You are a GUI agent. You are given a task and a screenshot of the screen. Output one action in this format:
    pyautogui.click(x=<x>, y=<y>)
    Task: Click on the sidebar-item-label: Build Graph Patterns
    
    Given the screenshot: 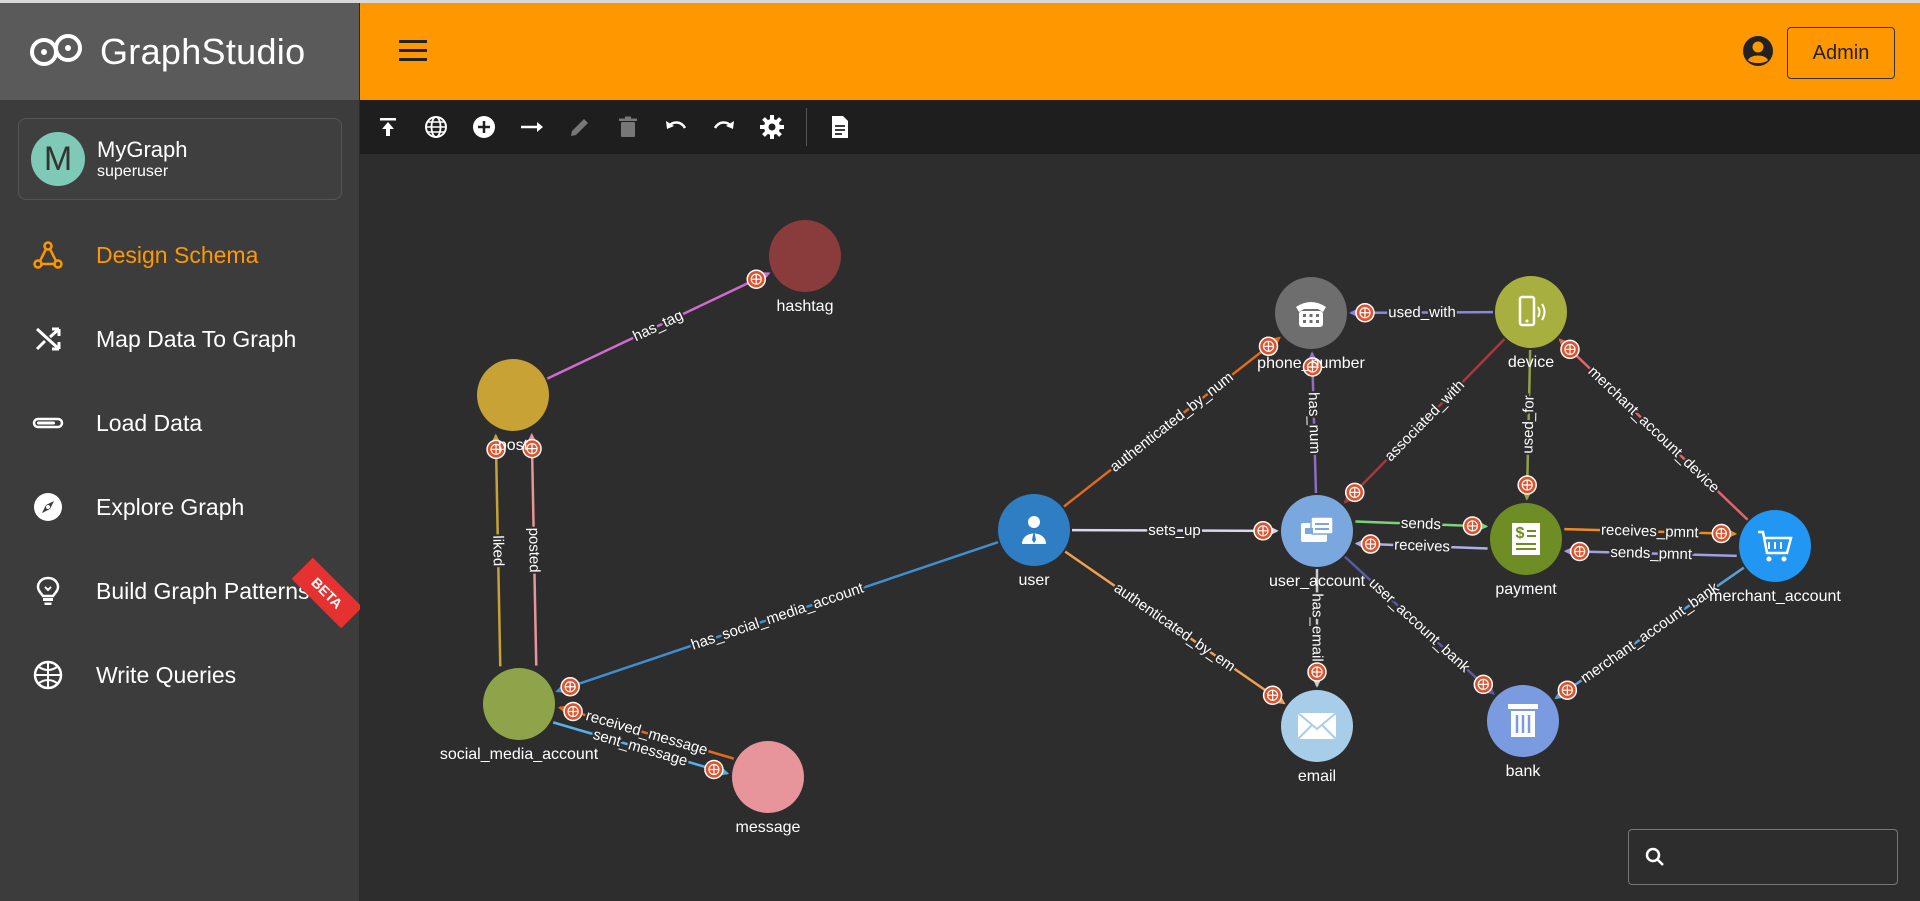 What is the action you would take?
    pyautogui.click(x=203, y=590)
    